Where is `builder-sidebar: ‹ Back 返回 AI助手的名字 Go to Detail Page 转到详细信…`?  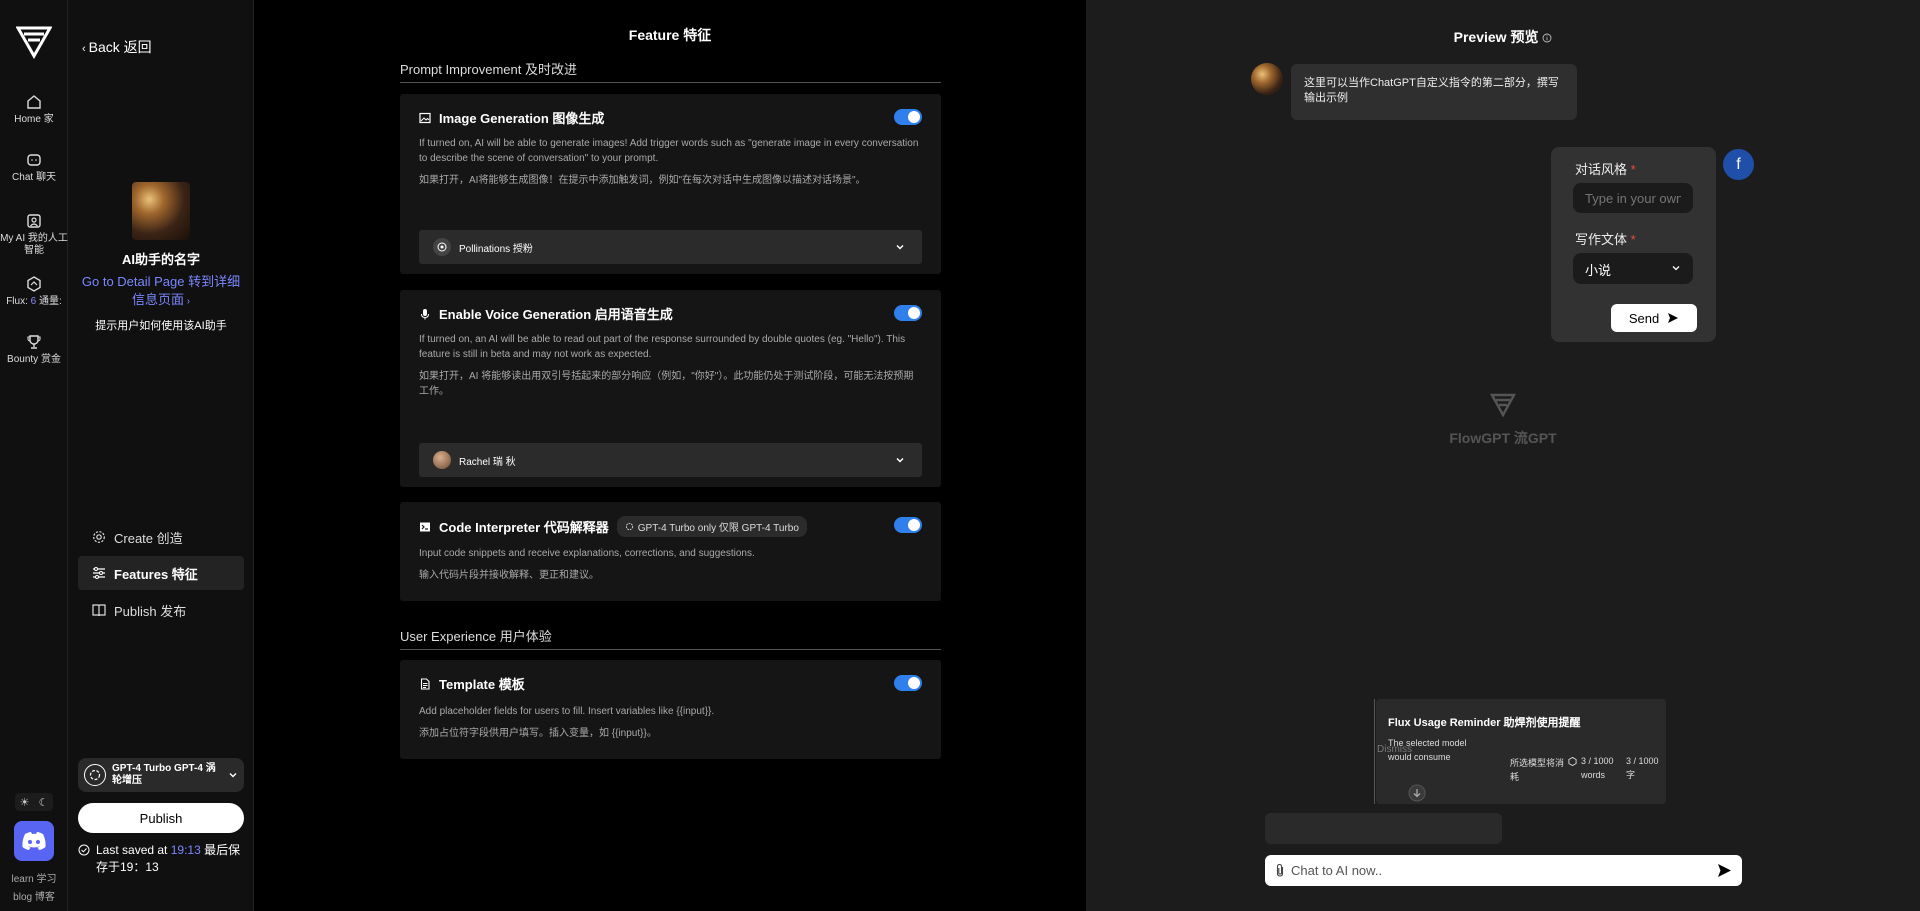
builder-sidebar: ‹ Back 返回 AI助手的名字 Go to Detail Page 转到详细信… is located at coordinates (161, 455).